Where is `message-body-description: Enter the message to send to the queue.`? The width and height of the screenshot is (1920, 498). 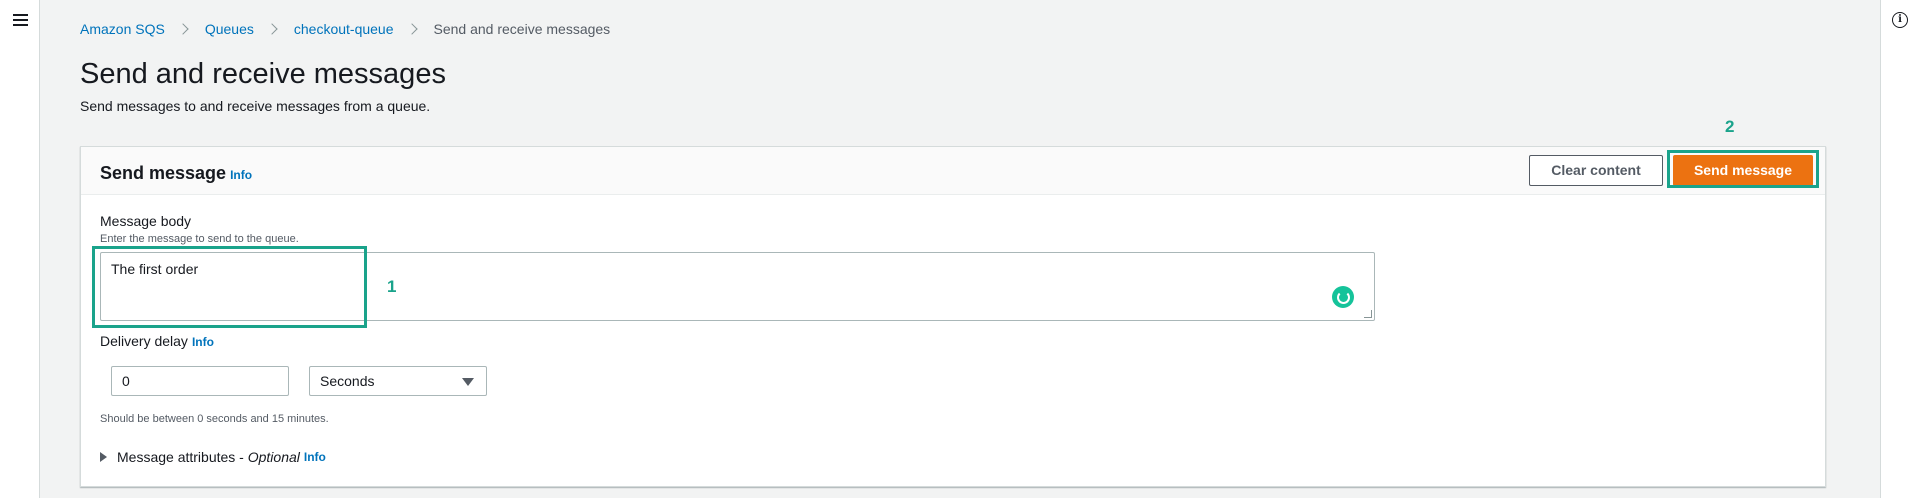
message-body-description: Enter the message to send to the queue. is located at coordinates (199, 239).